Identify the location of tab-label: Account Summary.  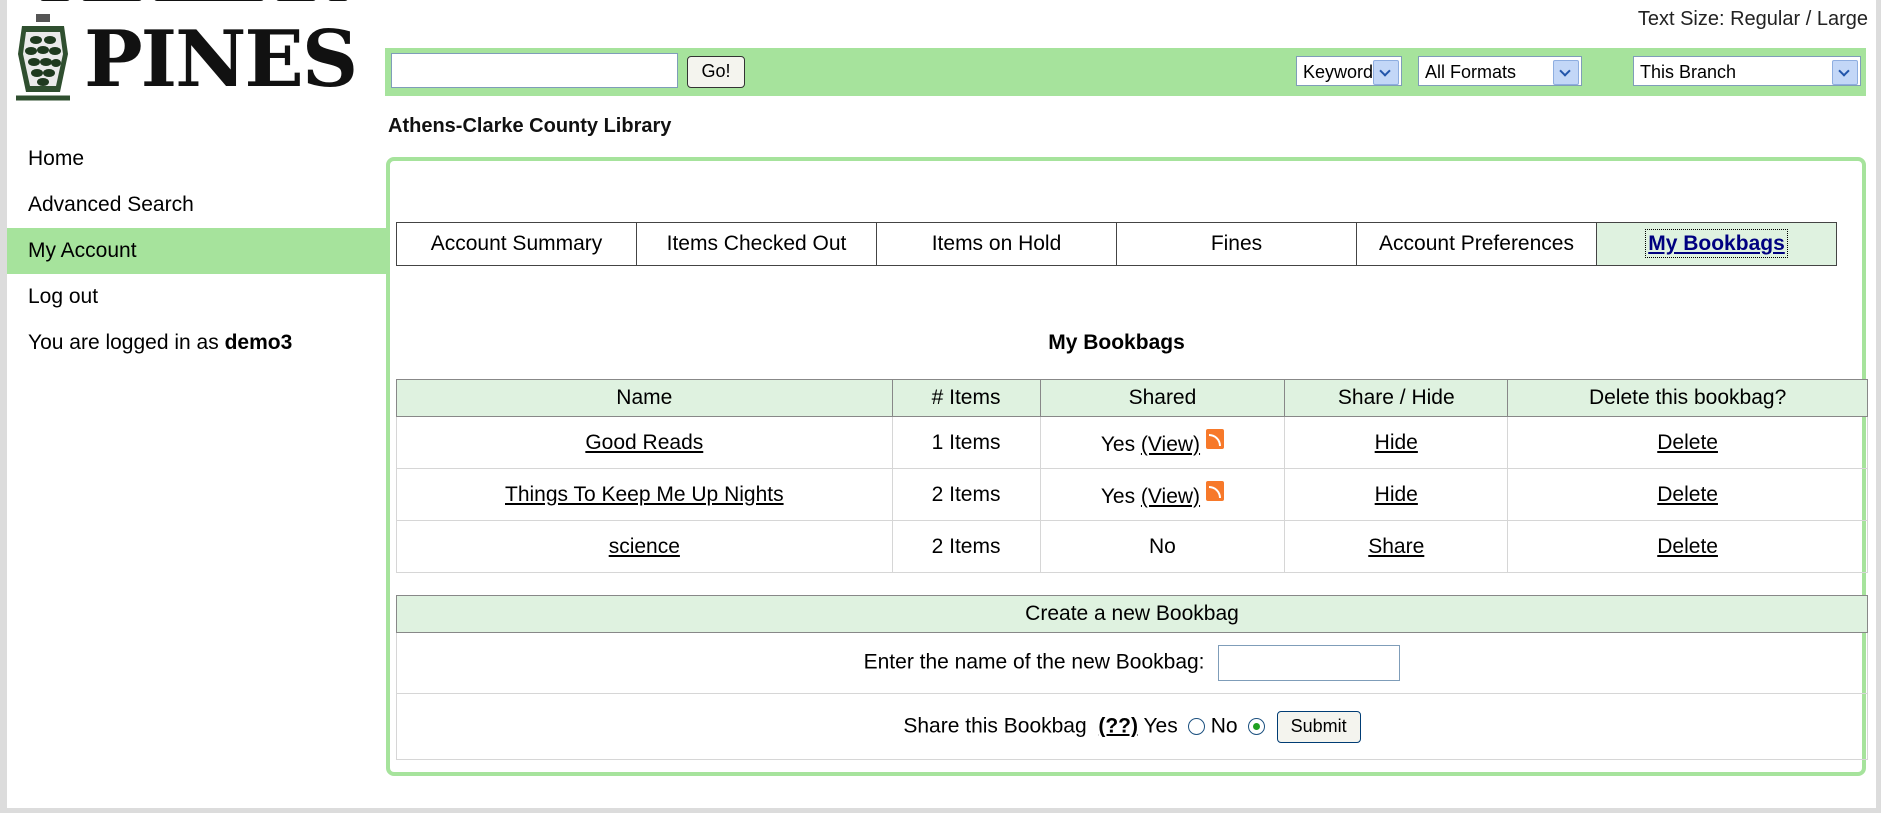
(516, 243).